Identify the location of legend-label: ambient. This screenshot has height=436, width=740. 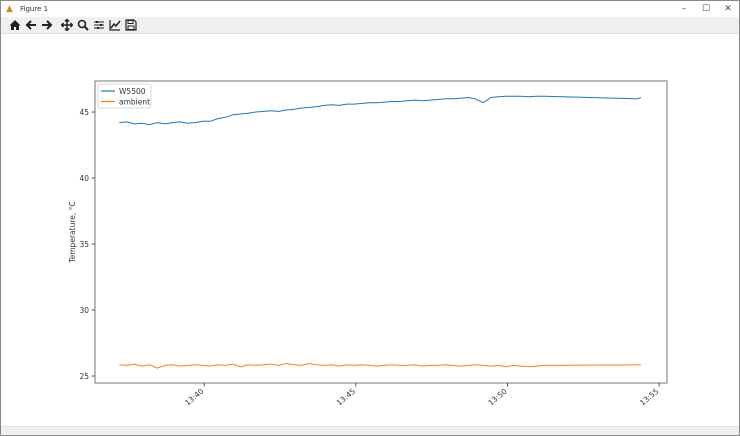
(134, 102).